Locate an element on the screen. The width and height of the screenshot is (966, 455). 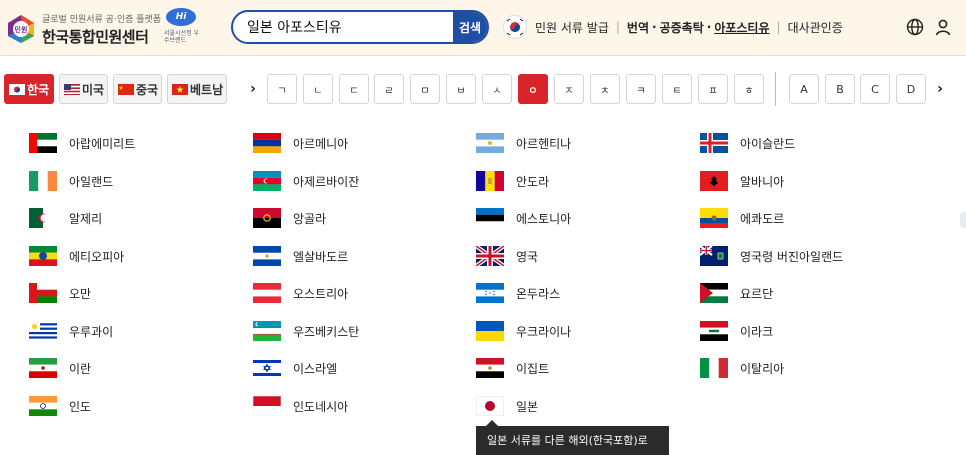
country-name: 온두라스 is located at coordinates (538, 293).